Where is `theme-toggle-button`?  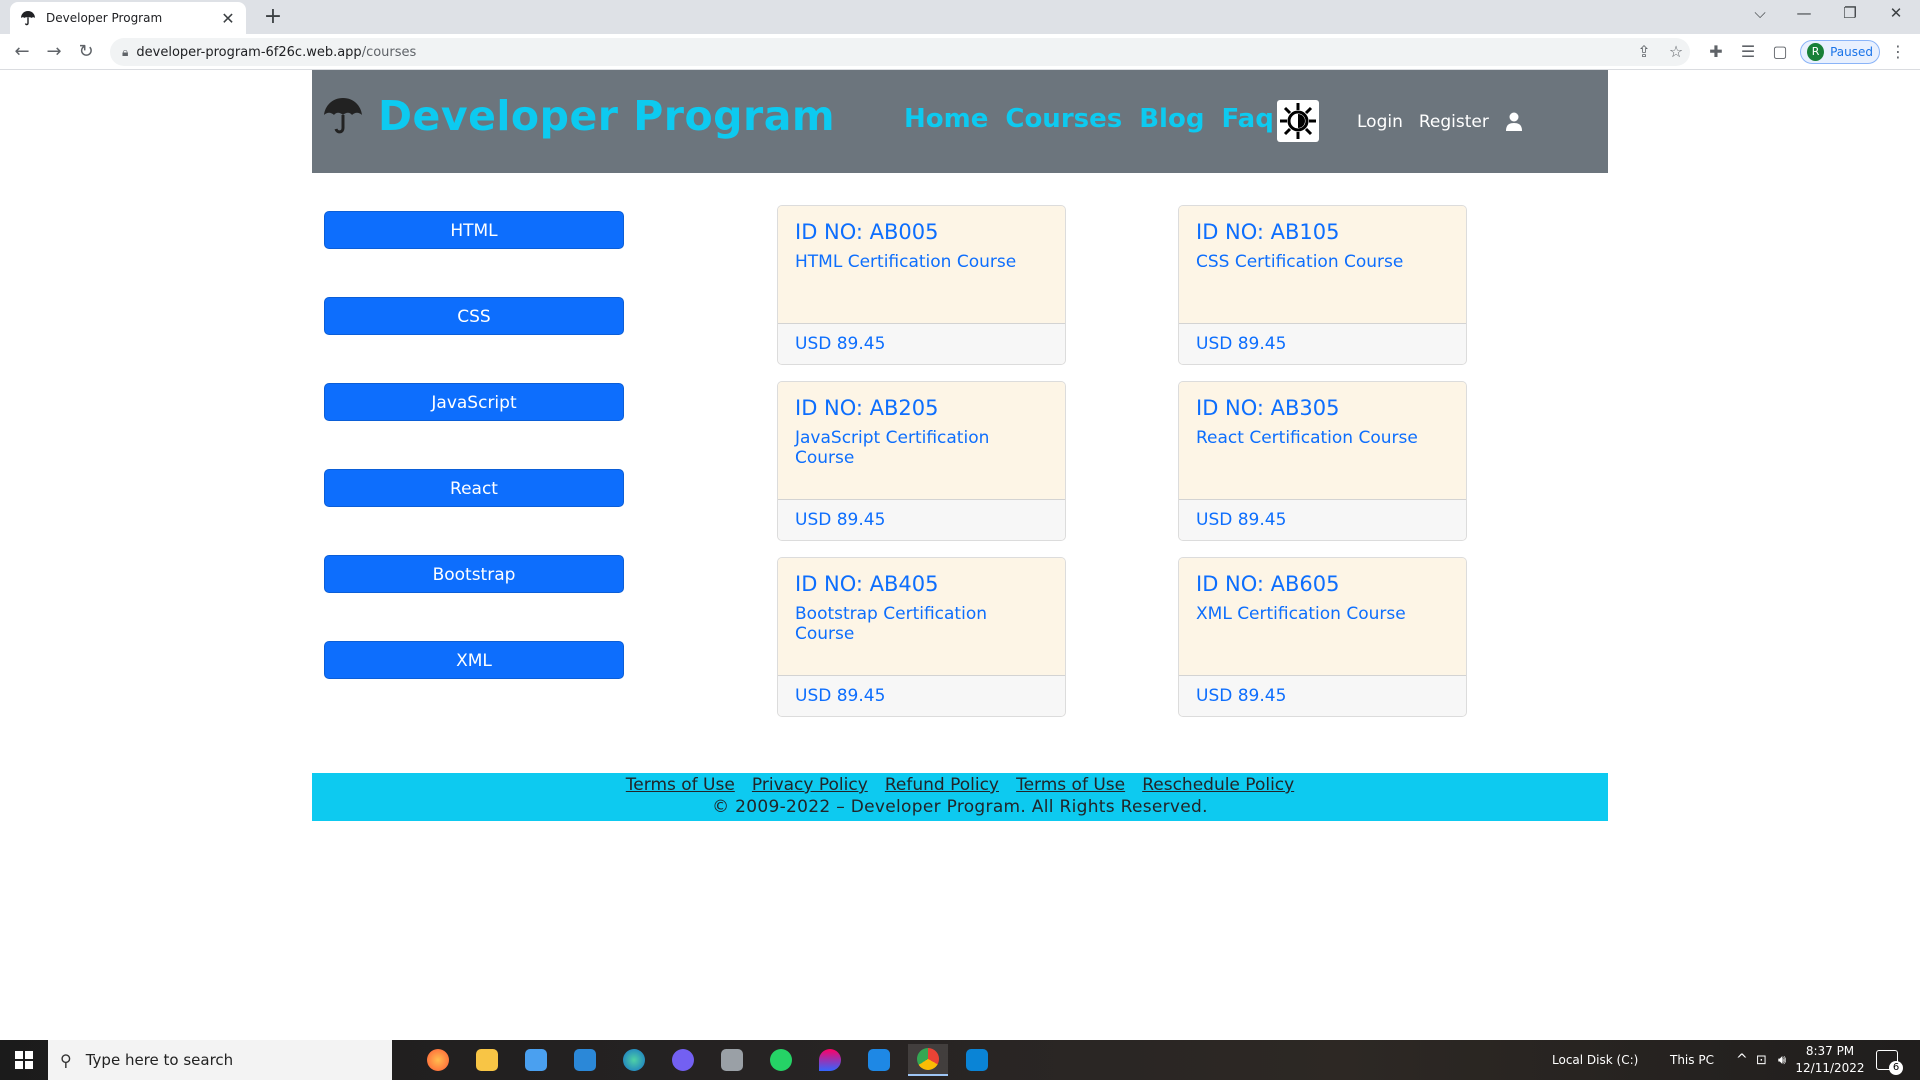
theme-toggle-button is located at coordinates (1298, 121).